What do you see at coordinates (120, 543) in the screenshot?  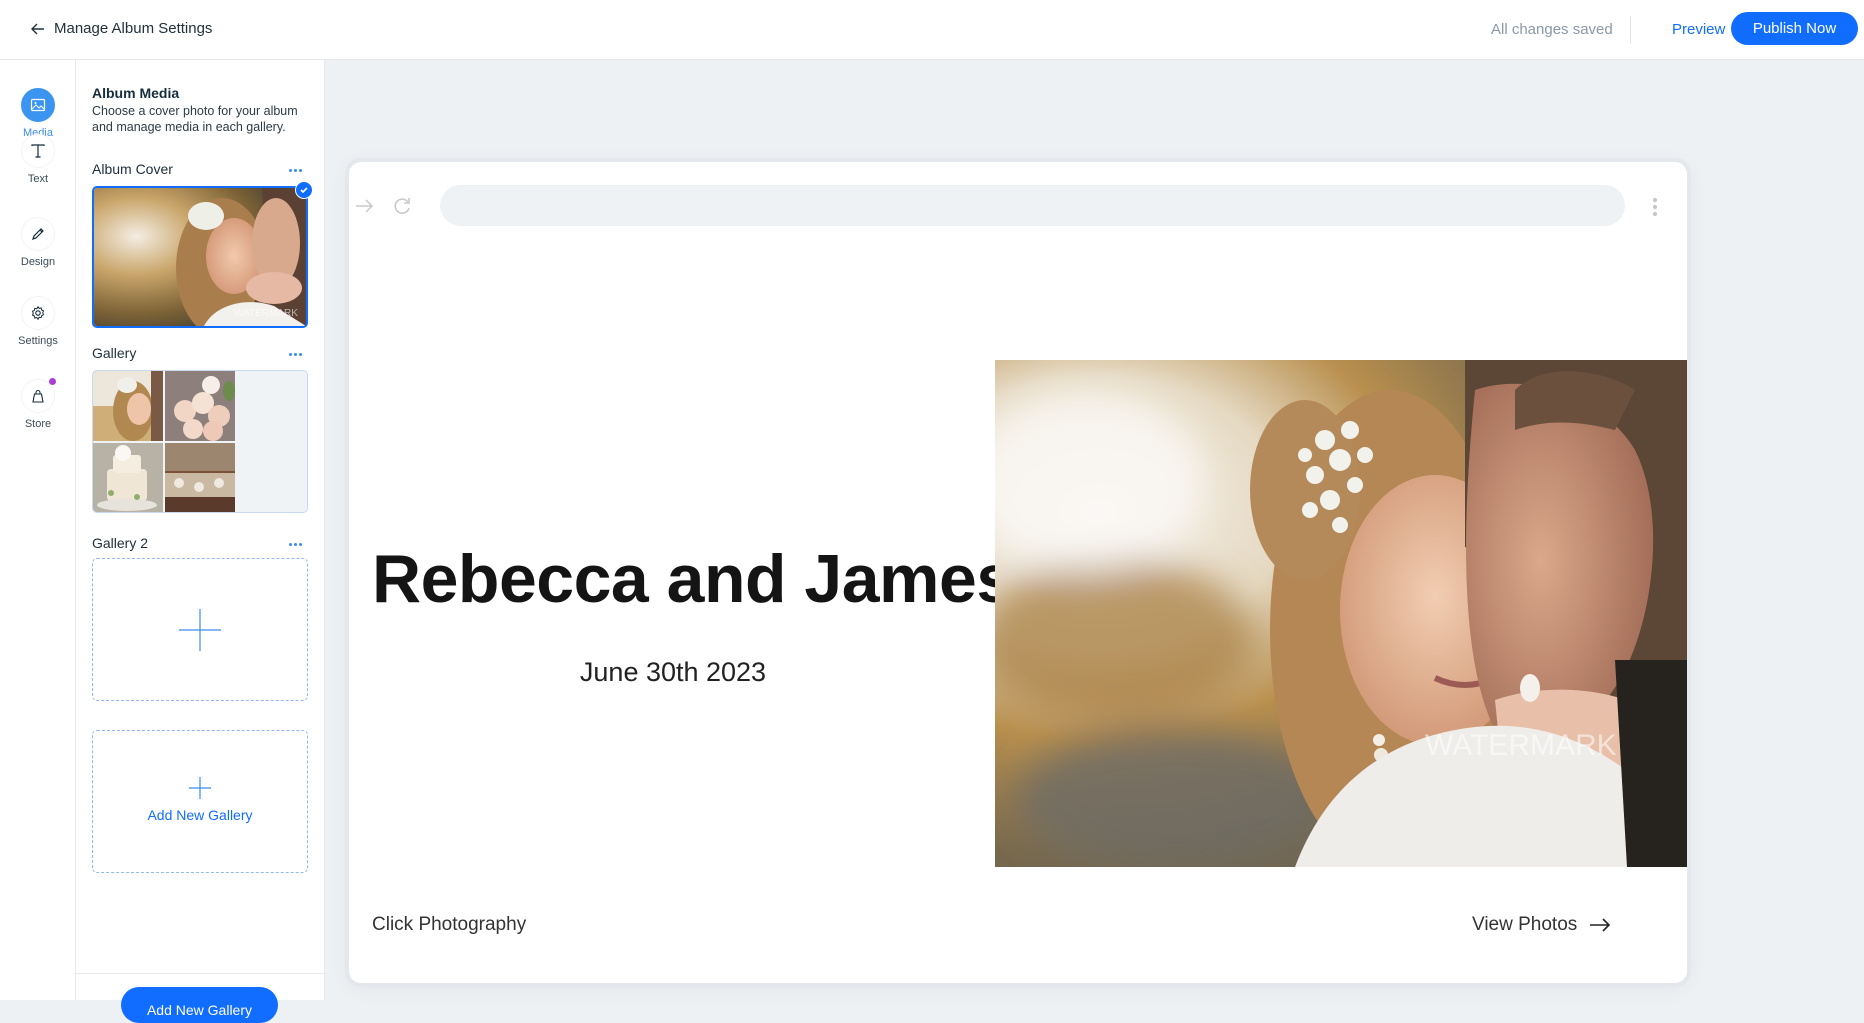 I see `gallery-2-label: Gallery 2` at bounding box center [120, 543].